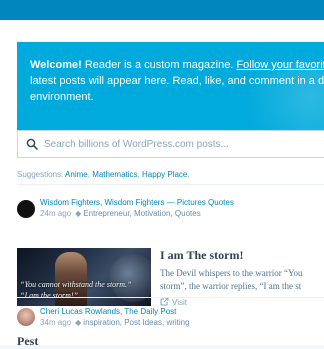  Describe the element at coordinates (32, 144) in the screenshot. I see `search-icon` at that location.